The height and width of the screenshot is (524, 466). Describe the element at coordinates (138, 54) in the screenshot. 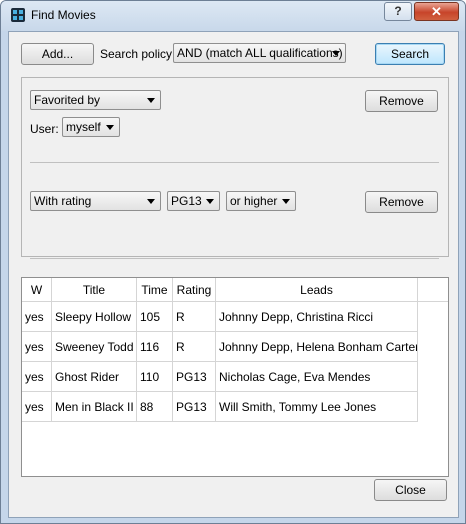

I see `search-policy-label: Search policy:` at that location.